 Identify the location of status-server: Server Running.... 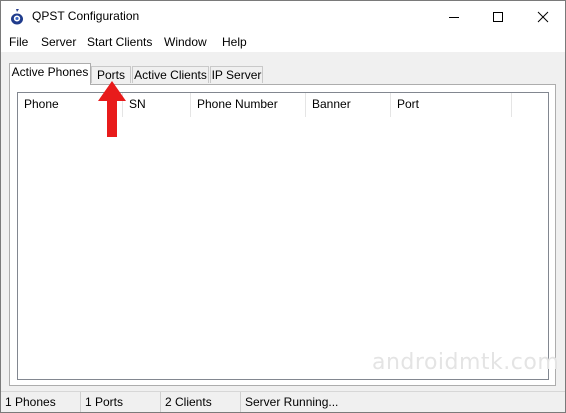
(292, 402).